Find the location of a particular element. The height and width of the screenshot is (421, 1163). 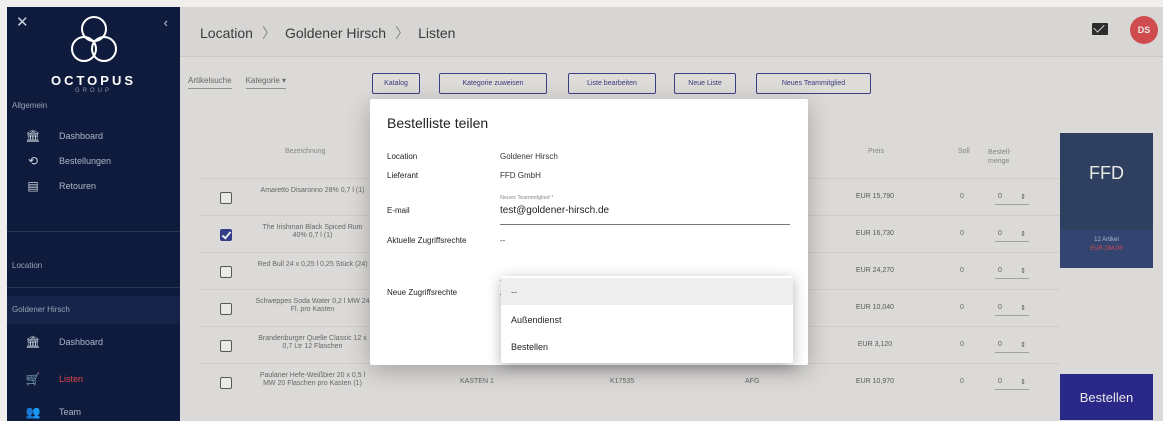

current-access-value: -- is located at coordinates (503, 240).